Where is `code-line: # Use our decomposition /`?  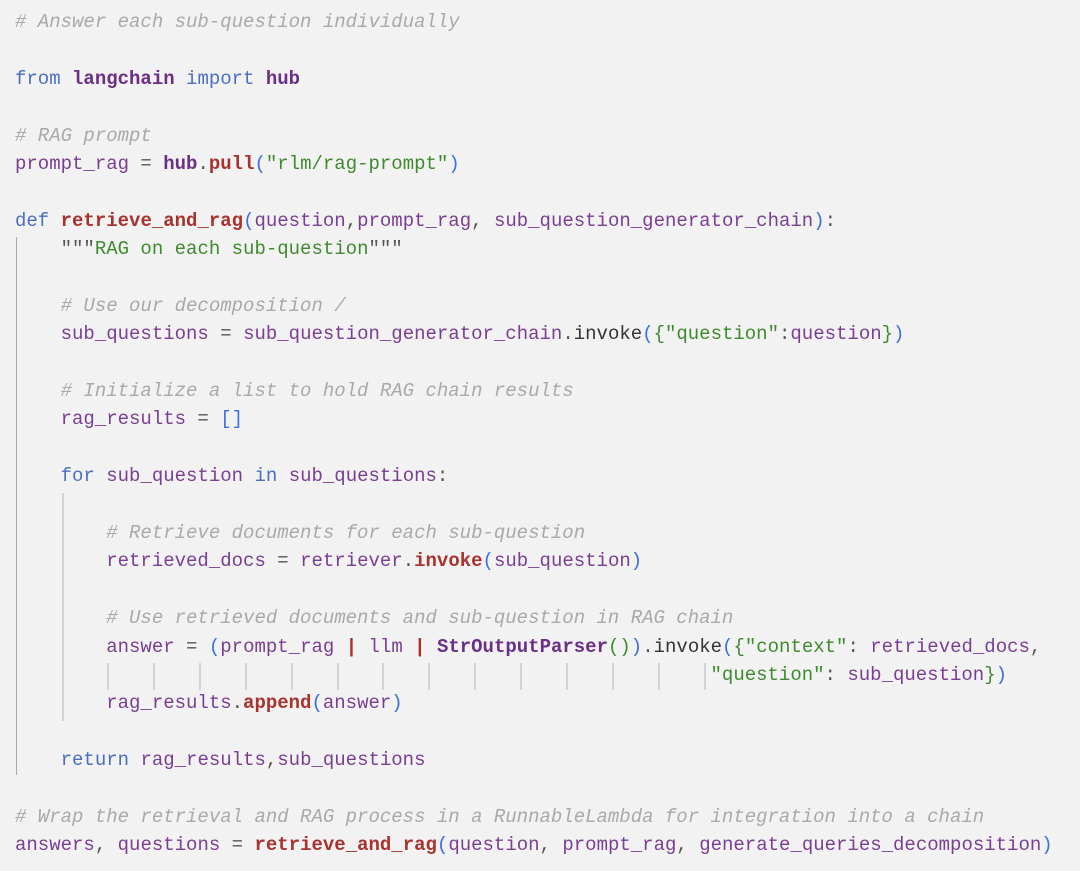 code-line: # Use our decomposition / is located at coordinates (534, 306).